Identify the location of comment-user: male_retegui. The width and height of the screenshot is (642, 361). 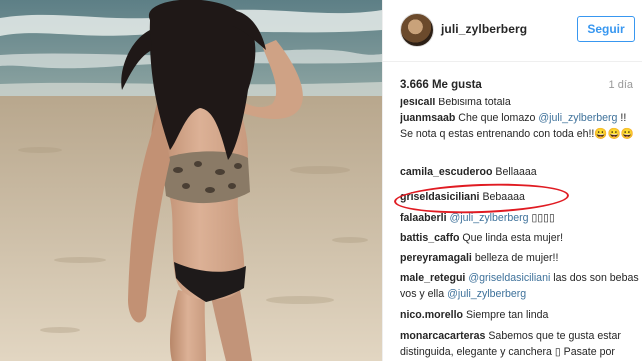
(432, 278).